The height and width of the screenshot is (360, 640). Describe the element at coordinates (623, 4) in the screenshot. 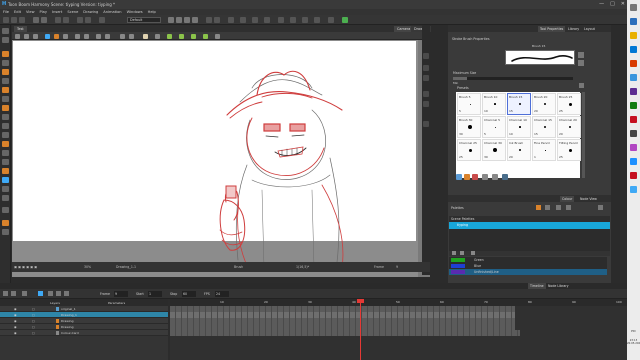

I see `close-button: ✕` at that location.